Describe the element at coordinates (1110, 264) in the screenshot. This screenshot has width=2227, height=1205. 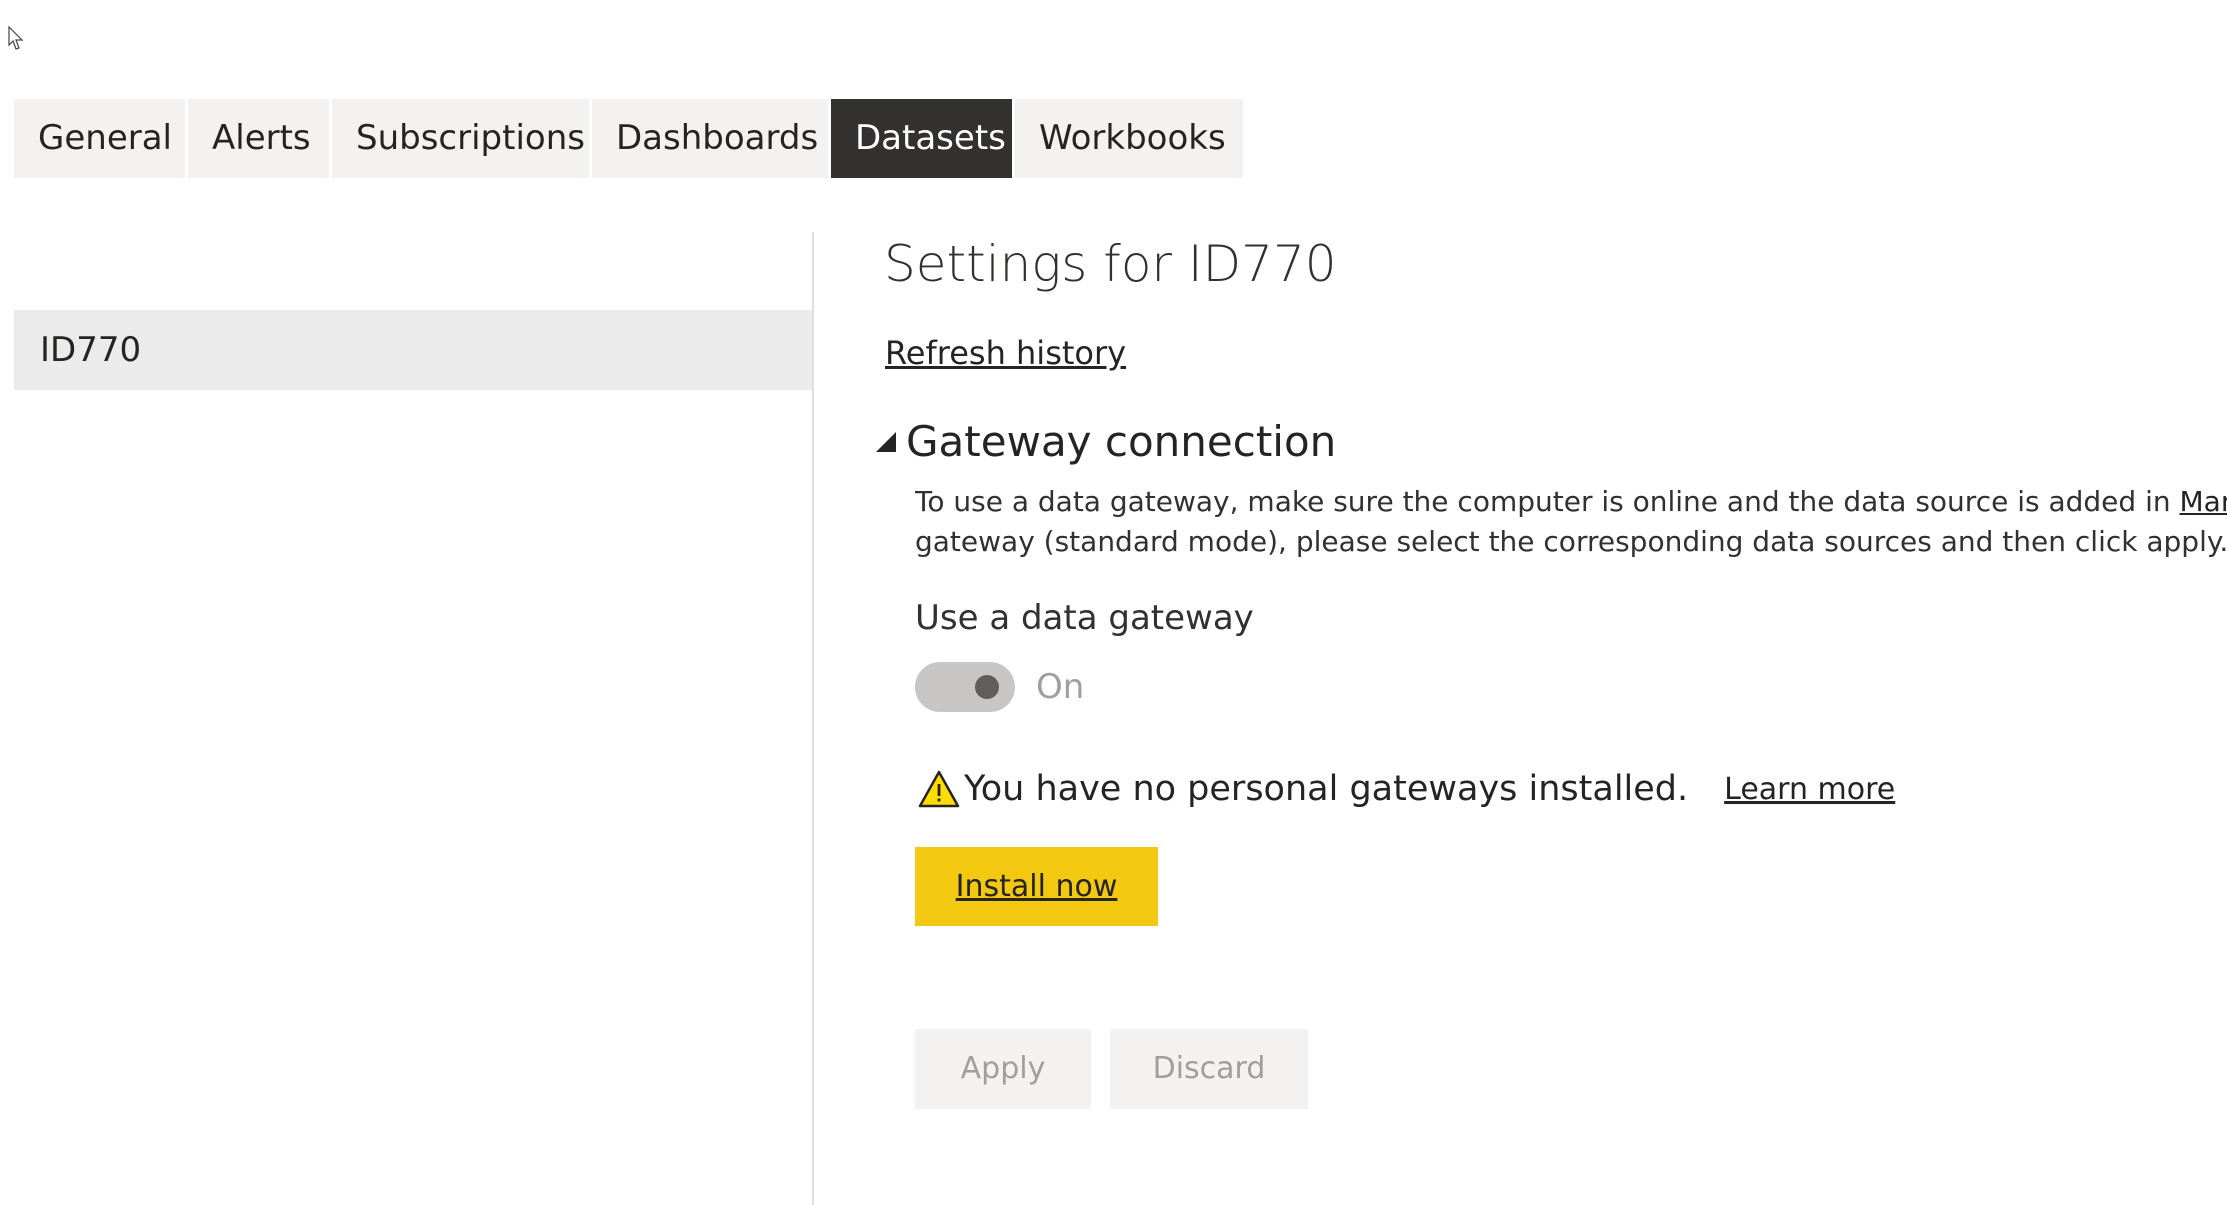
I see `page-title: Settings for ID770` at that location.